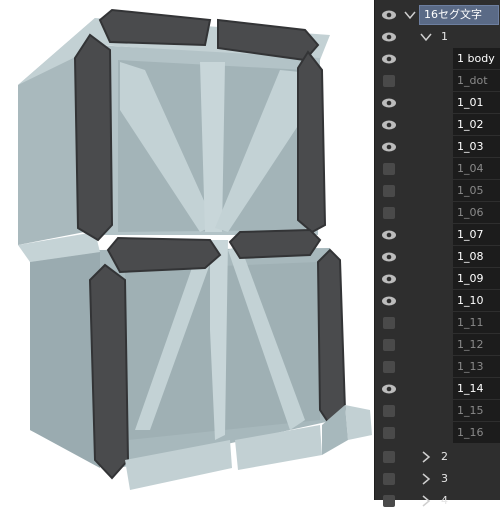  I want to click on layer-label: 1_12, so click(470, 344).